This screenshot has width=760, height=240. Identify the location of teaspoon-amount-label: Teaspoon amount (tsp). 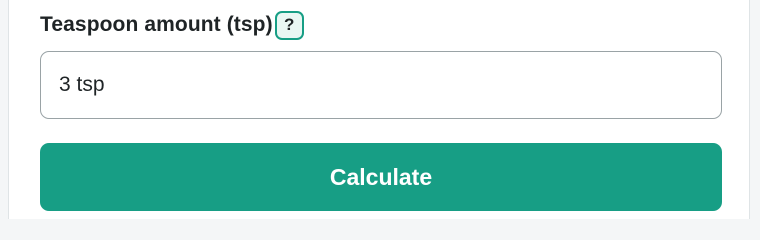
(156, 24).